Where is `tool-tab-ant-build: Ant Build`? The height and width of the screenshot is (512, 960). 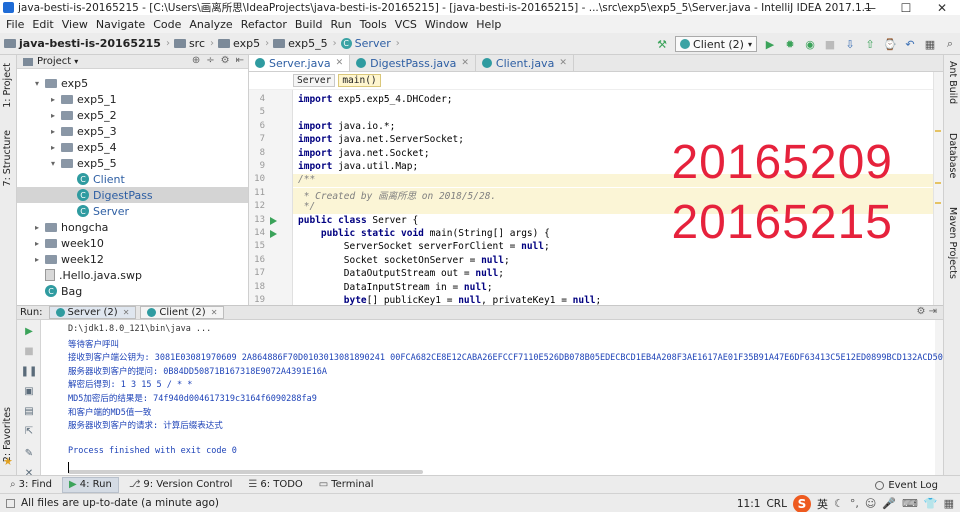 tool-tab-ant-build: Ant Build is located at coordinates (952, 82).